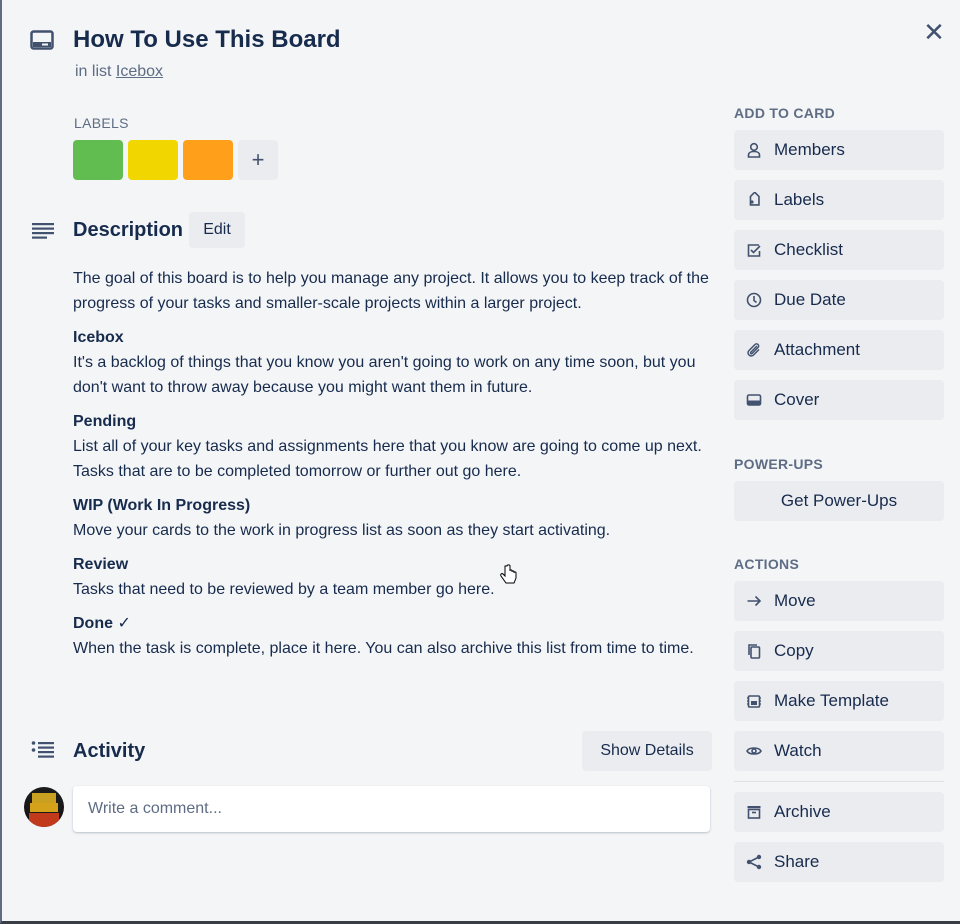 The height and width of the screenshot is (924, 960). I want to click on power-ups-heading: POWER-UPS, so click(779, 464).